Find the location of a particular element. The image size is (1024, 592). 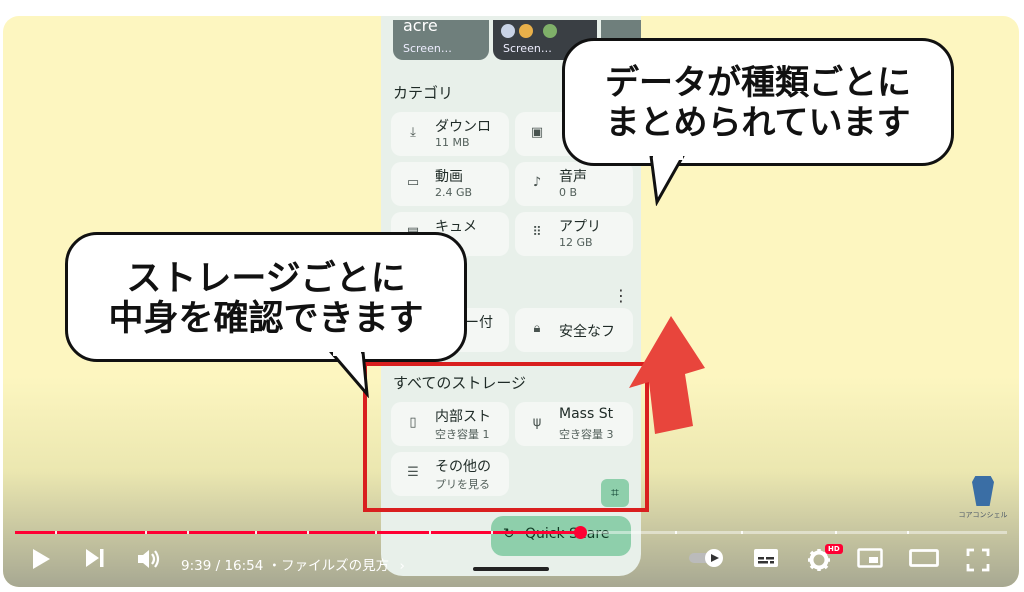

subtitles-icon is located at coordinates (766, 558).